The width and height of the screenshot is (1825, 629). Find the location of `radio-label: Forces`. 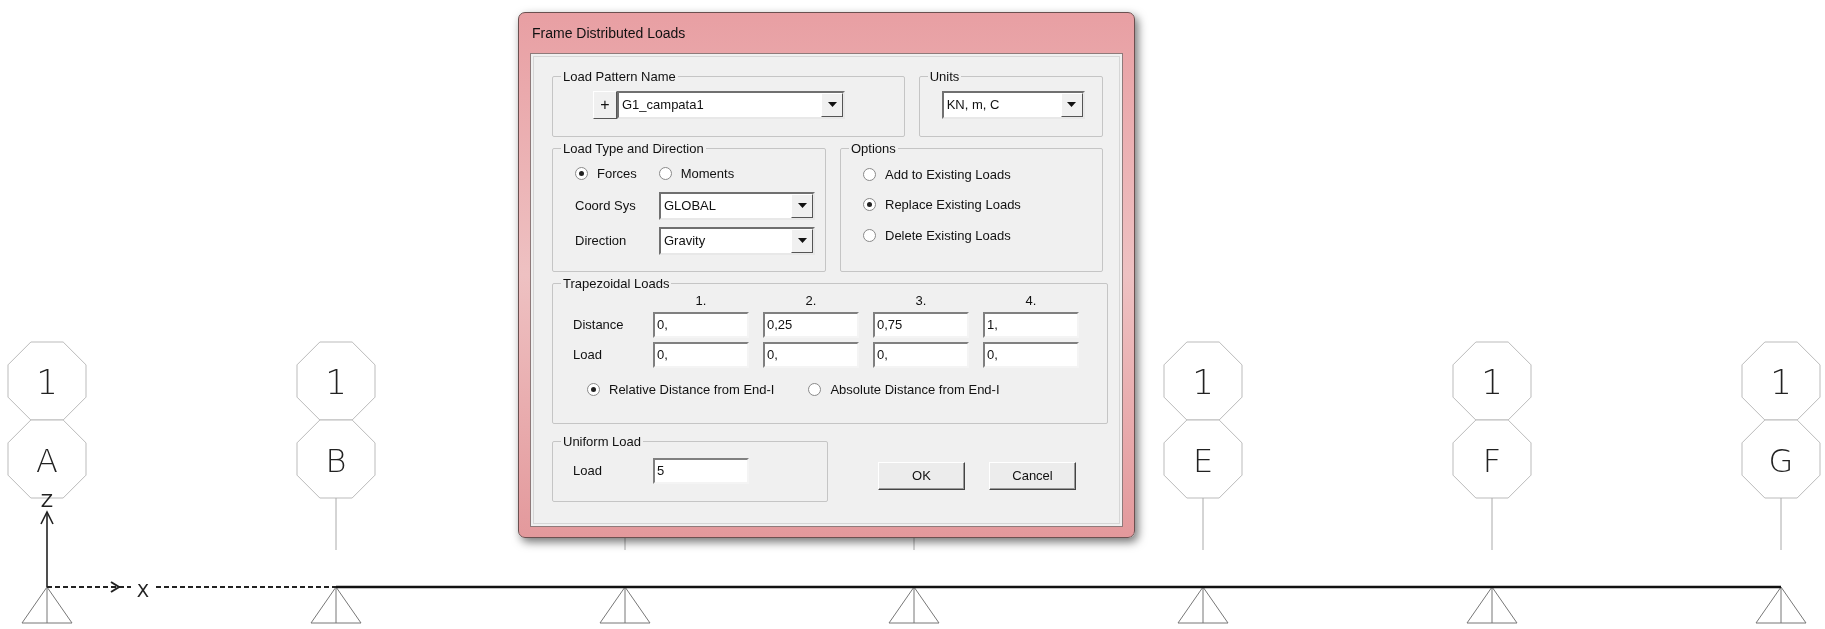

radio-label: Forces is located at coordinates (617, 173).